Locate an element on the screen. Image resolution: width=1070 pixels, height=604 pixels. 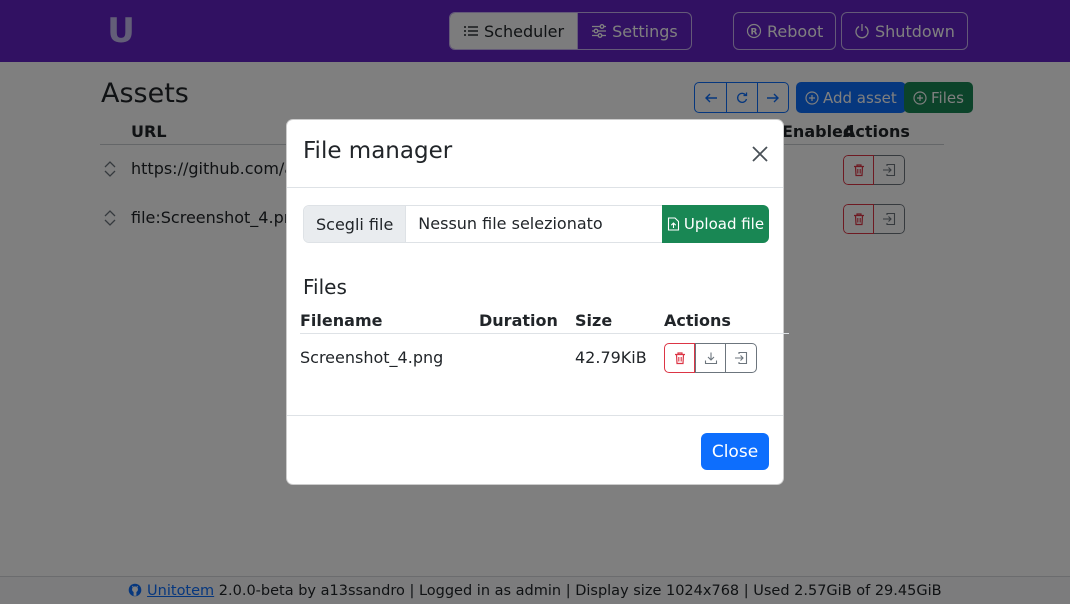
box-arrow-in-icon is located at coordinates (741, 358).